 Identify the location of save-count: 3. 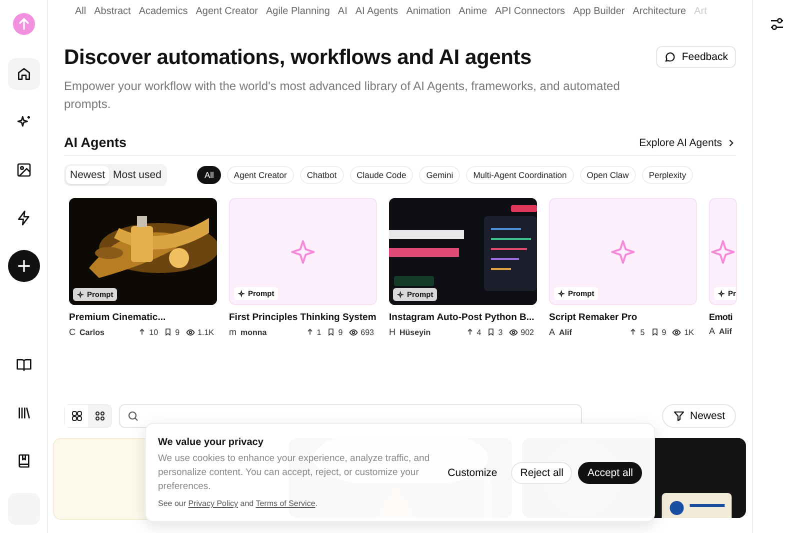
(500, 332).